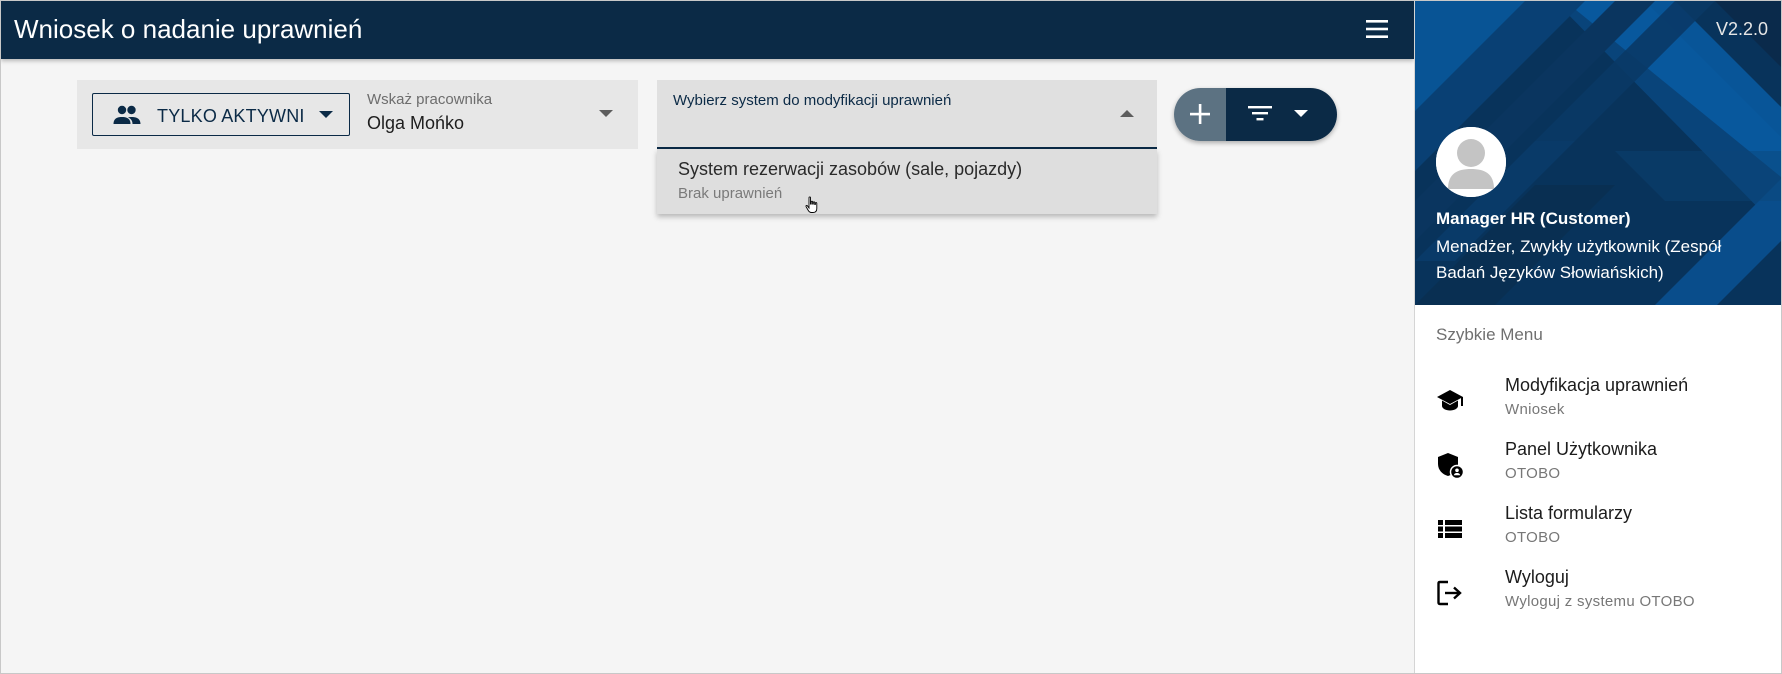 The image size is (1782, 674). Describe the element at coordinates (1533, 218) in the screenshot. I see `user-name: Manager HR (Customer)` at that location.